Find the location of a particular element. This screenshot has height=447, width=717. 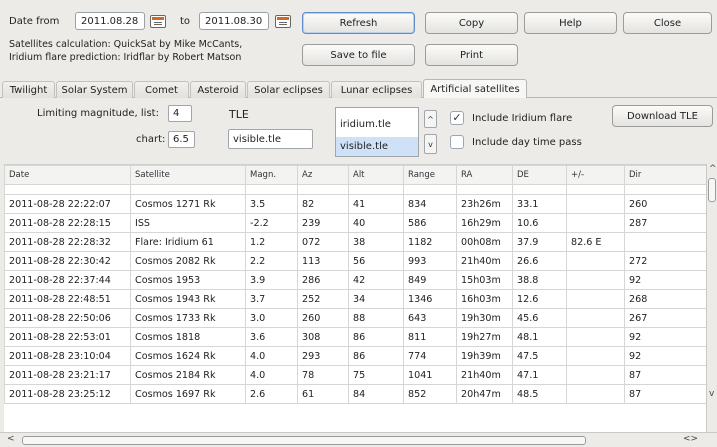

horizontal-scroll-thumb is located at coordinates (304, 440).